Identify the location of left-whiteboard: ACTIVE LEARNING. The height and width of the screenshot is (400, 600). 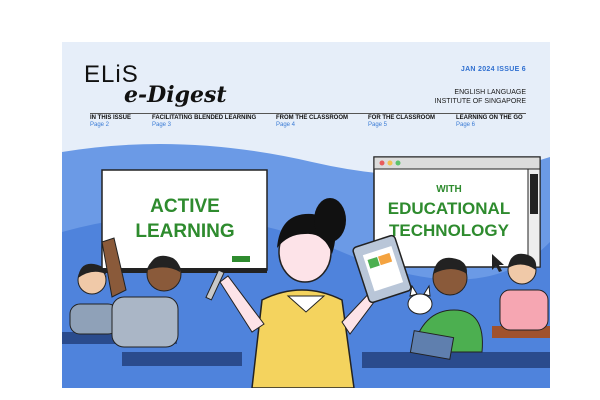
(184, 221).